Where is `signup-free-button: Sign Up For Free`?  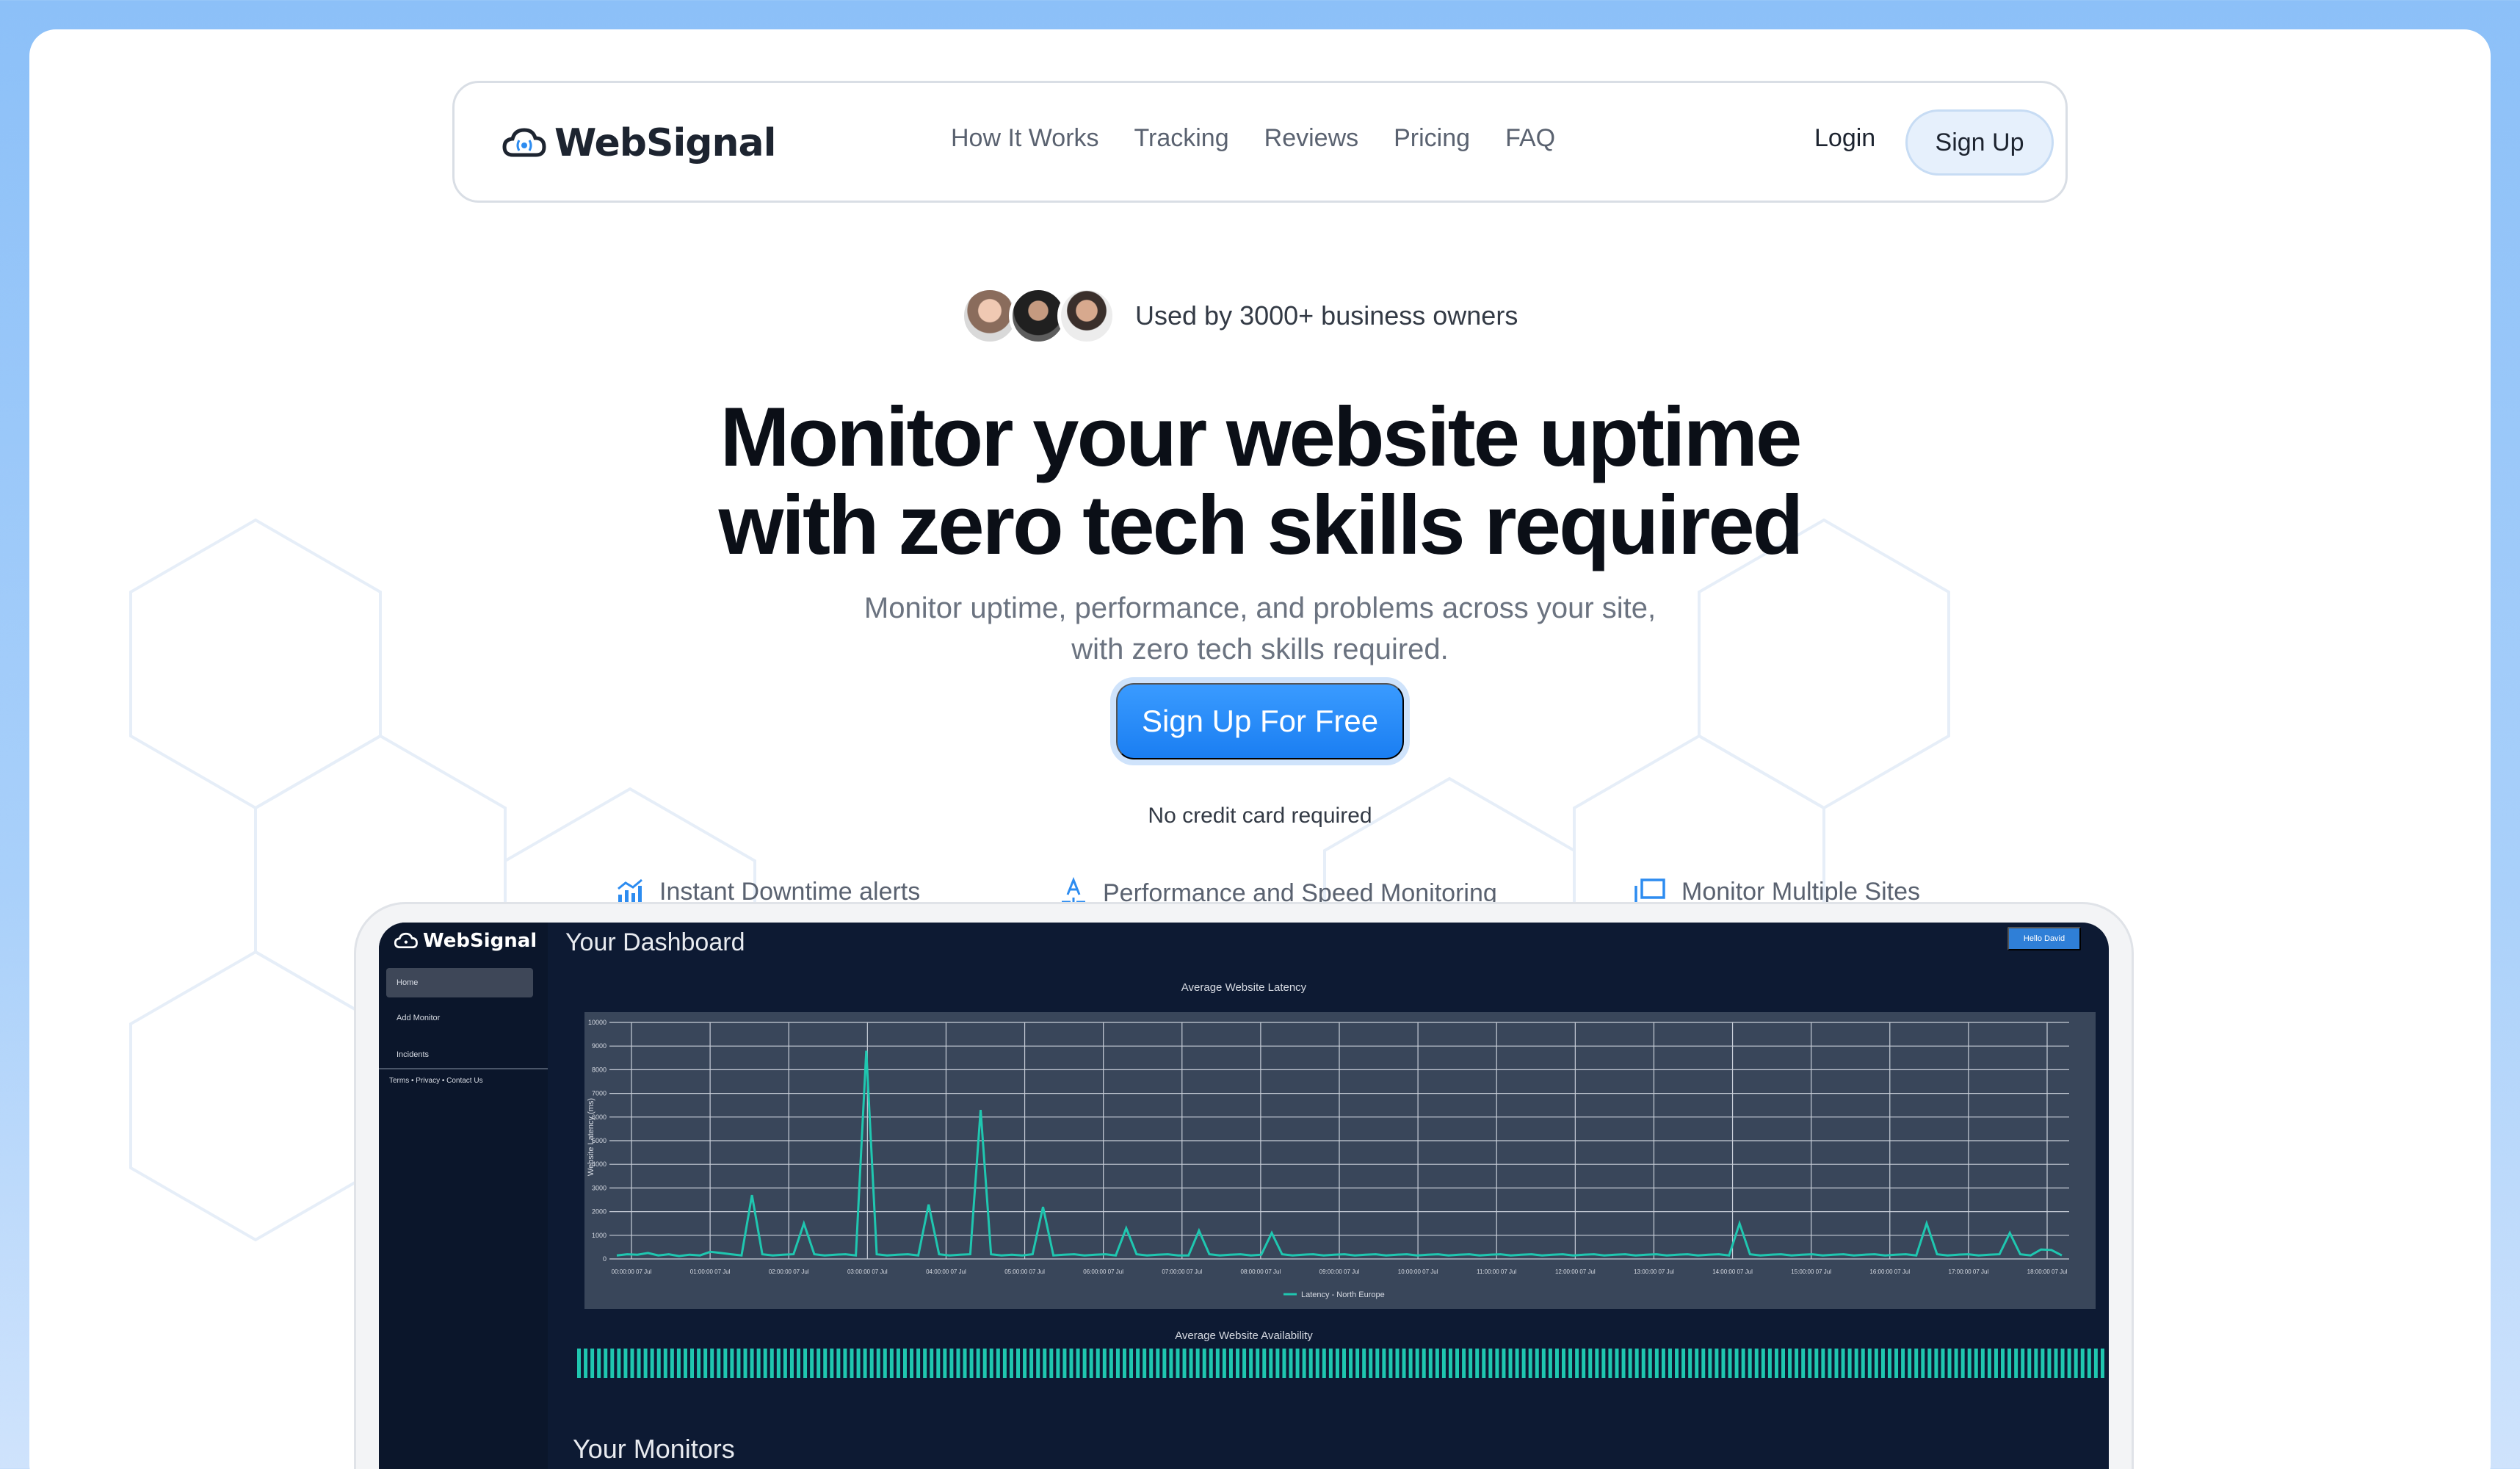
signup-free-button: Sign Up For Free is located at coordinates (1260, 721).